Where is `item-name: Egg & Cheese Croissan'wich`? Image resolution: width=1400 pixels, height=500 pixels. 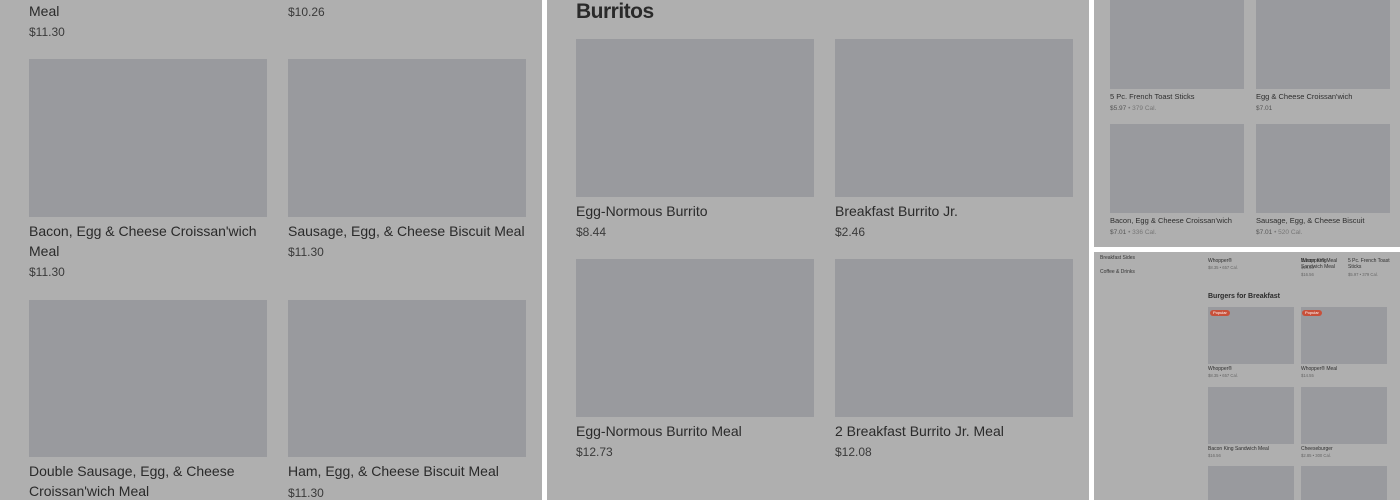
item-name: Egg & Cheese Croissan'wich is located at coordinates (1304, 97).